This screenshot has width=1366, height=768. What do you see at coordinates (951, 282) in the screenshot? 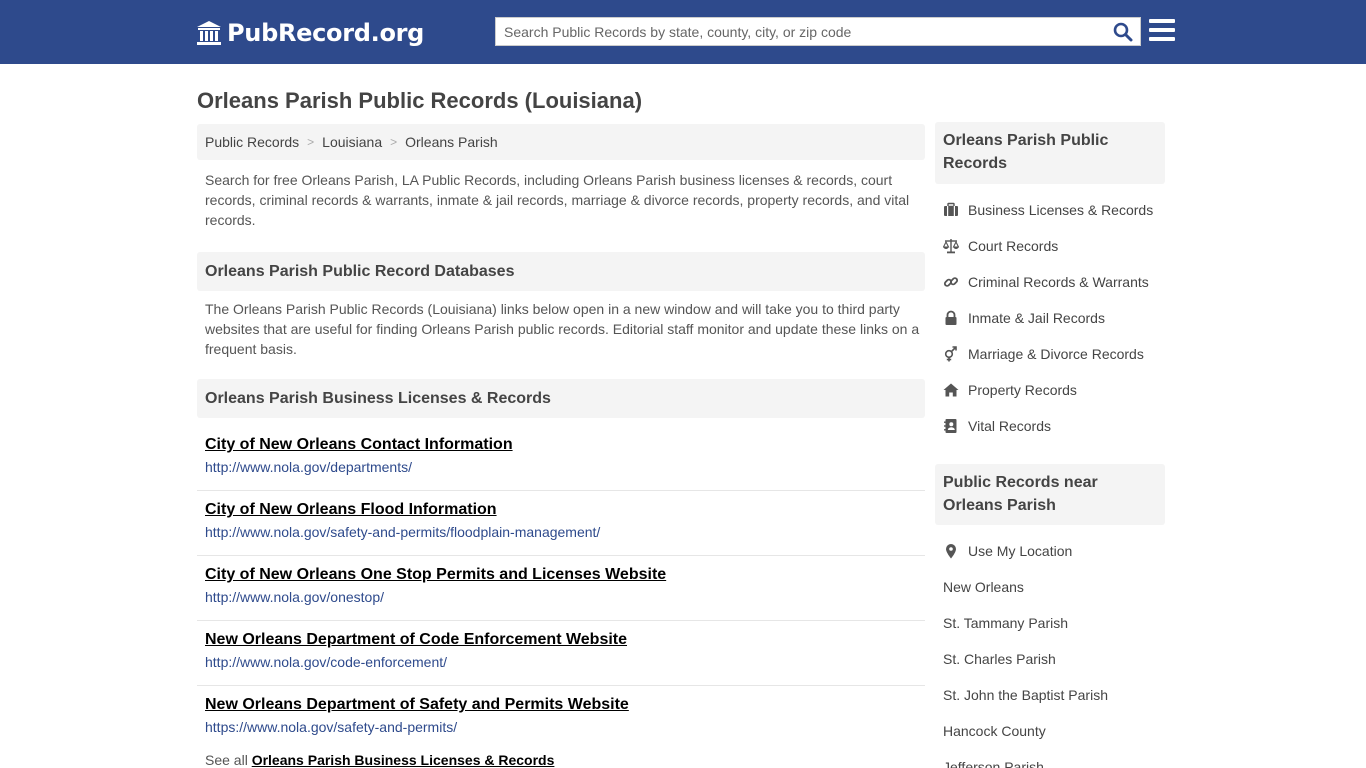
I see `link-icon` at bounding box center [951, 282].